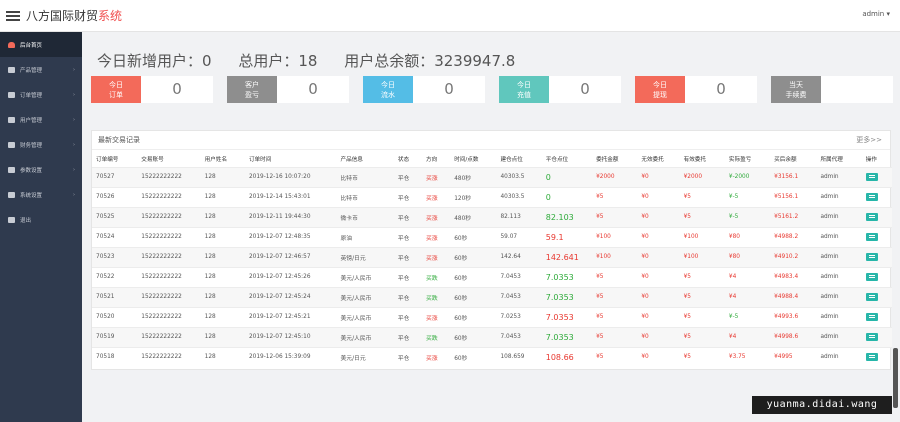  I want to click on sidebar-item-5: 财务管理 ›, so click(41, 144).